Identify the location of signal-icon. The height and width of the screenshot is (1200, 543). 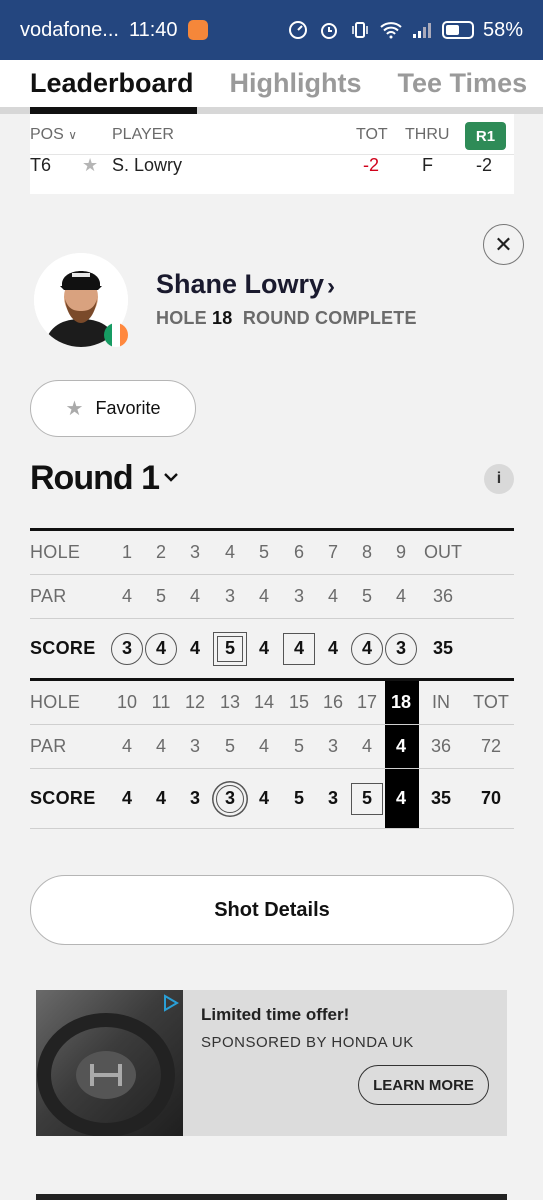
(422, 30).